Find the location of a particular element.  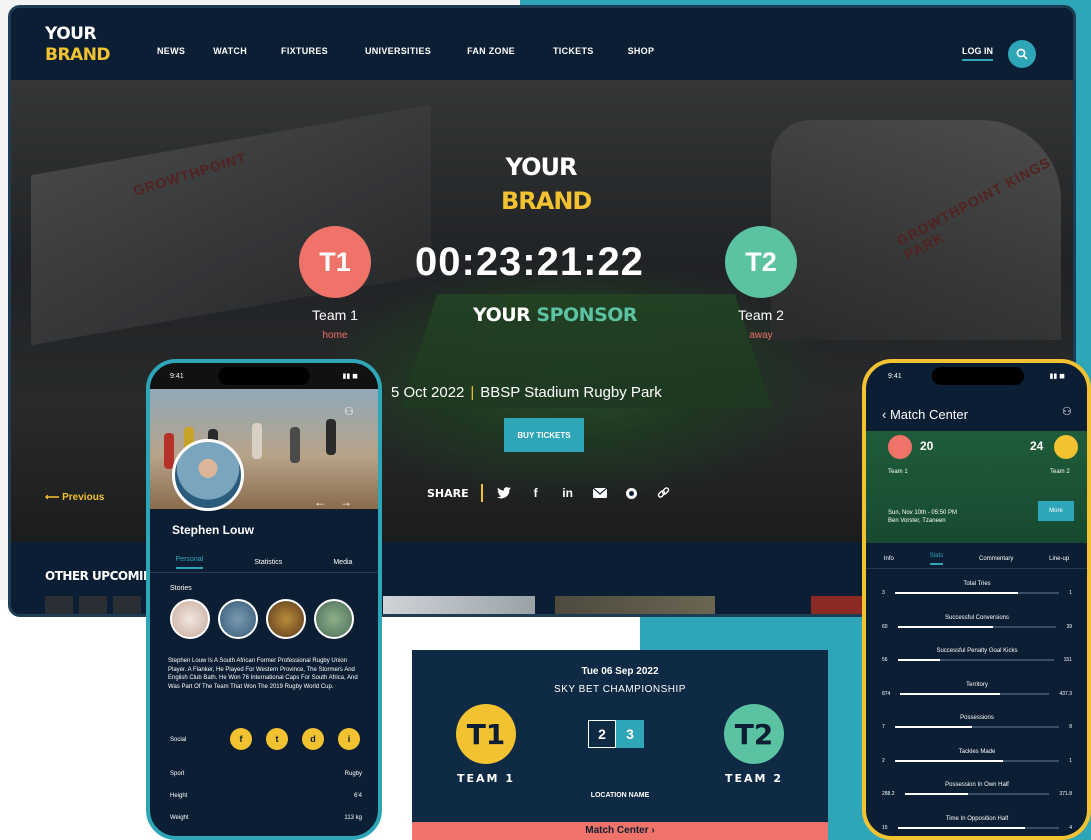

match-venue: BBSP Stadium Rugby Park is located at coordinates (571, 392).